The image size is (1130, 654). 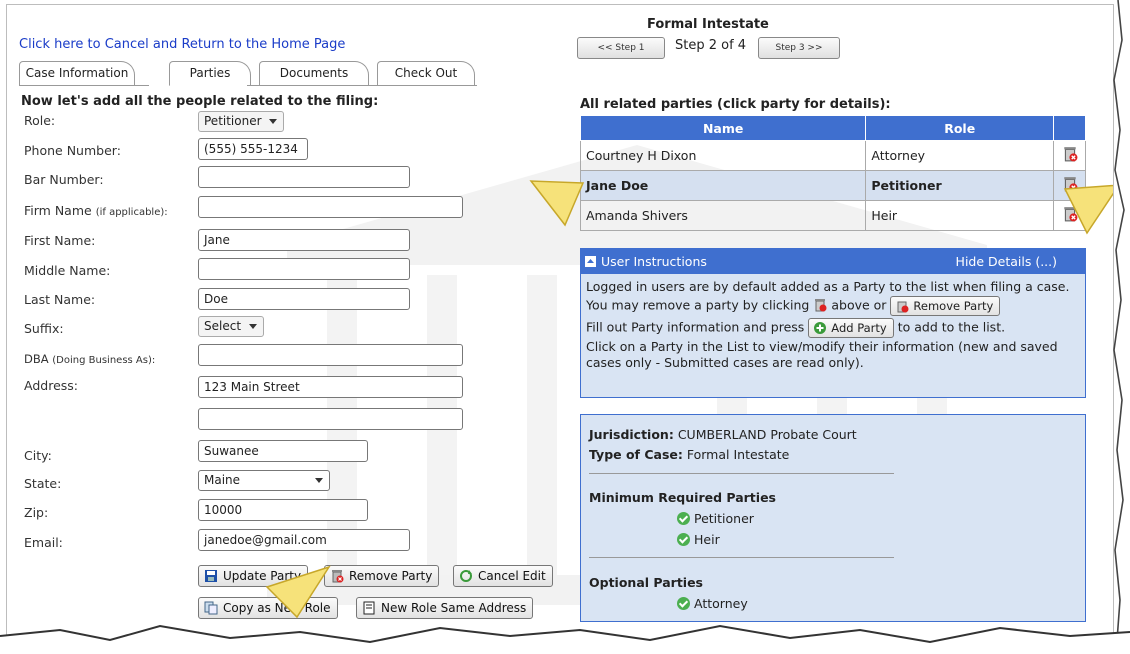 I want to click on copy-icon, so click(x=211, y=608).